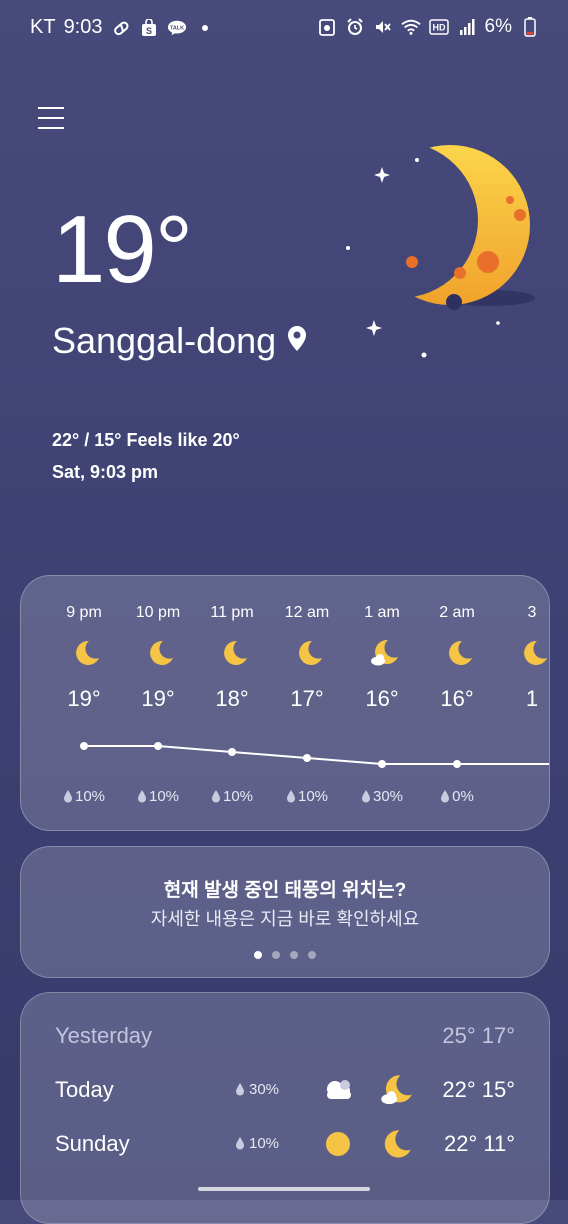 This screenshot has width=568, height=1224. I want to click on hd-icon: HD, so click(438, 27).